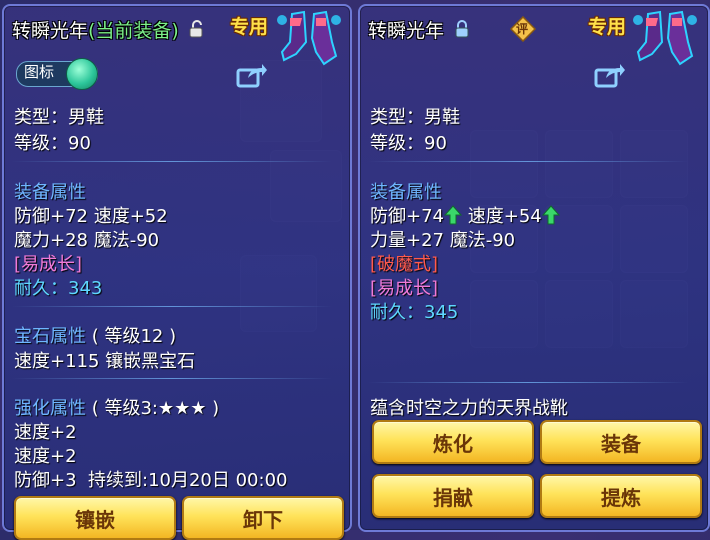  What do you see at coordinates (133, 31) in the screenshot?
I see `current-equipped-label: (当前装备)` at bounding box center [133, 31].